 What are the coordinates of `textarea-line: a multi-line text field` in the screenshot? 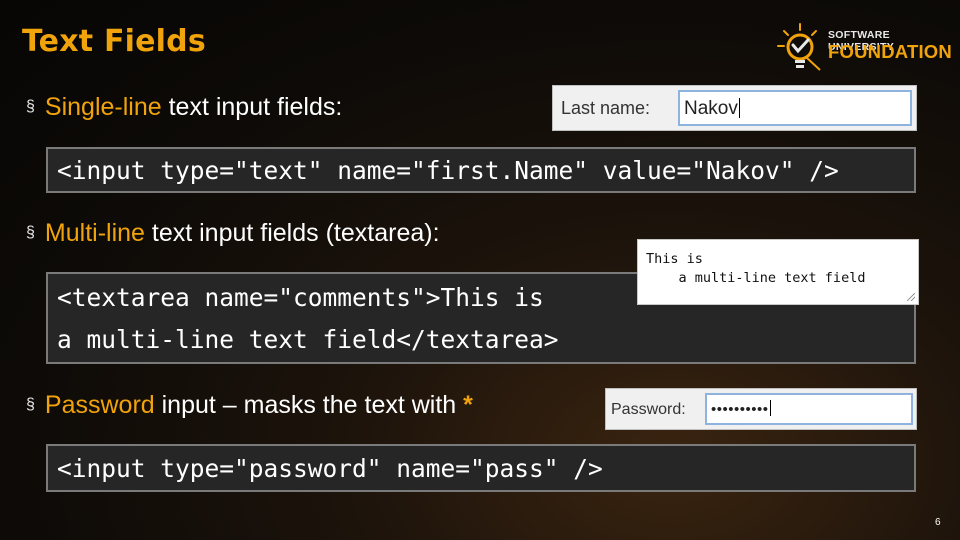 It's located at (756, 278).